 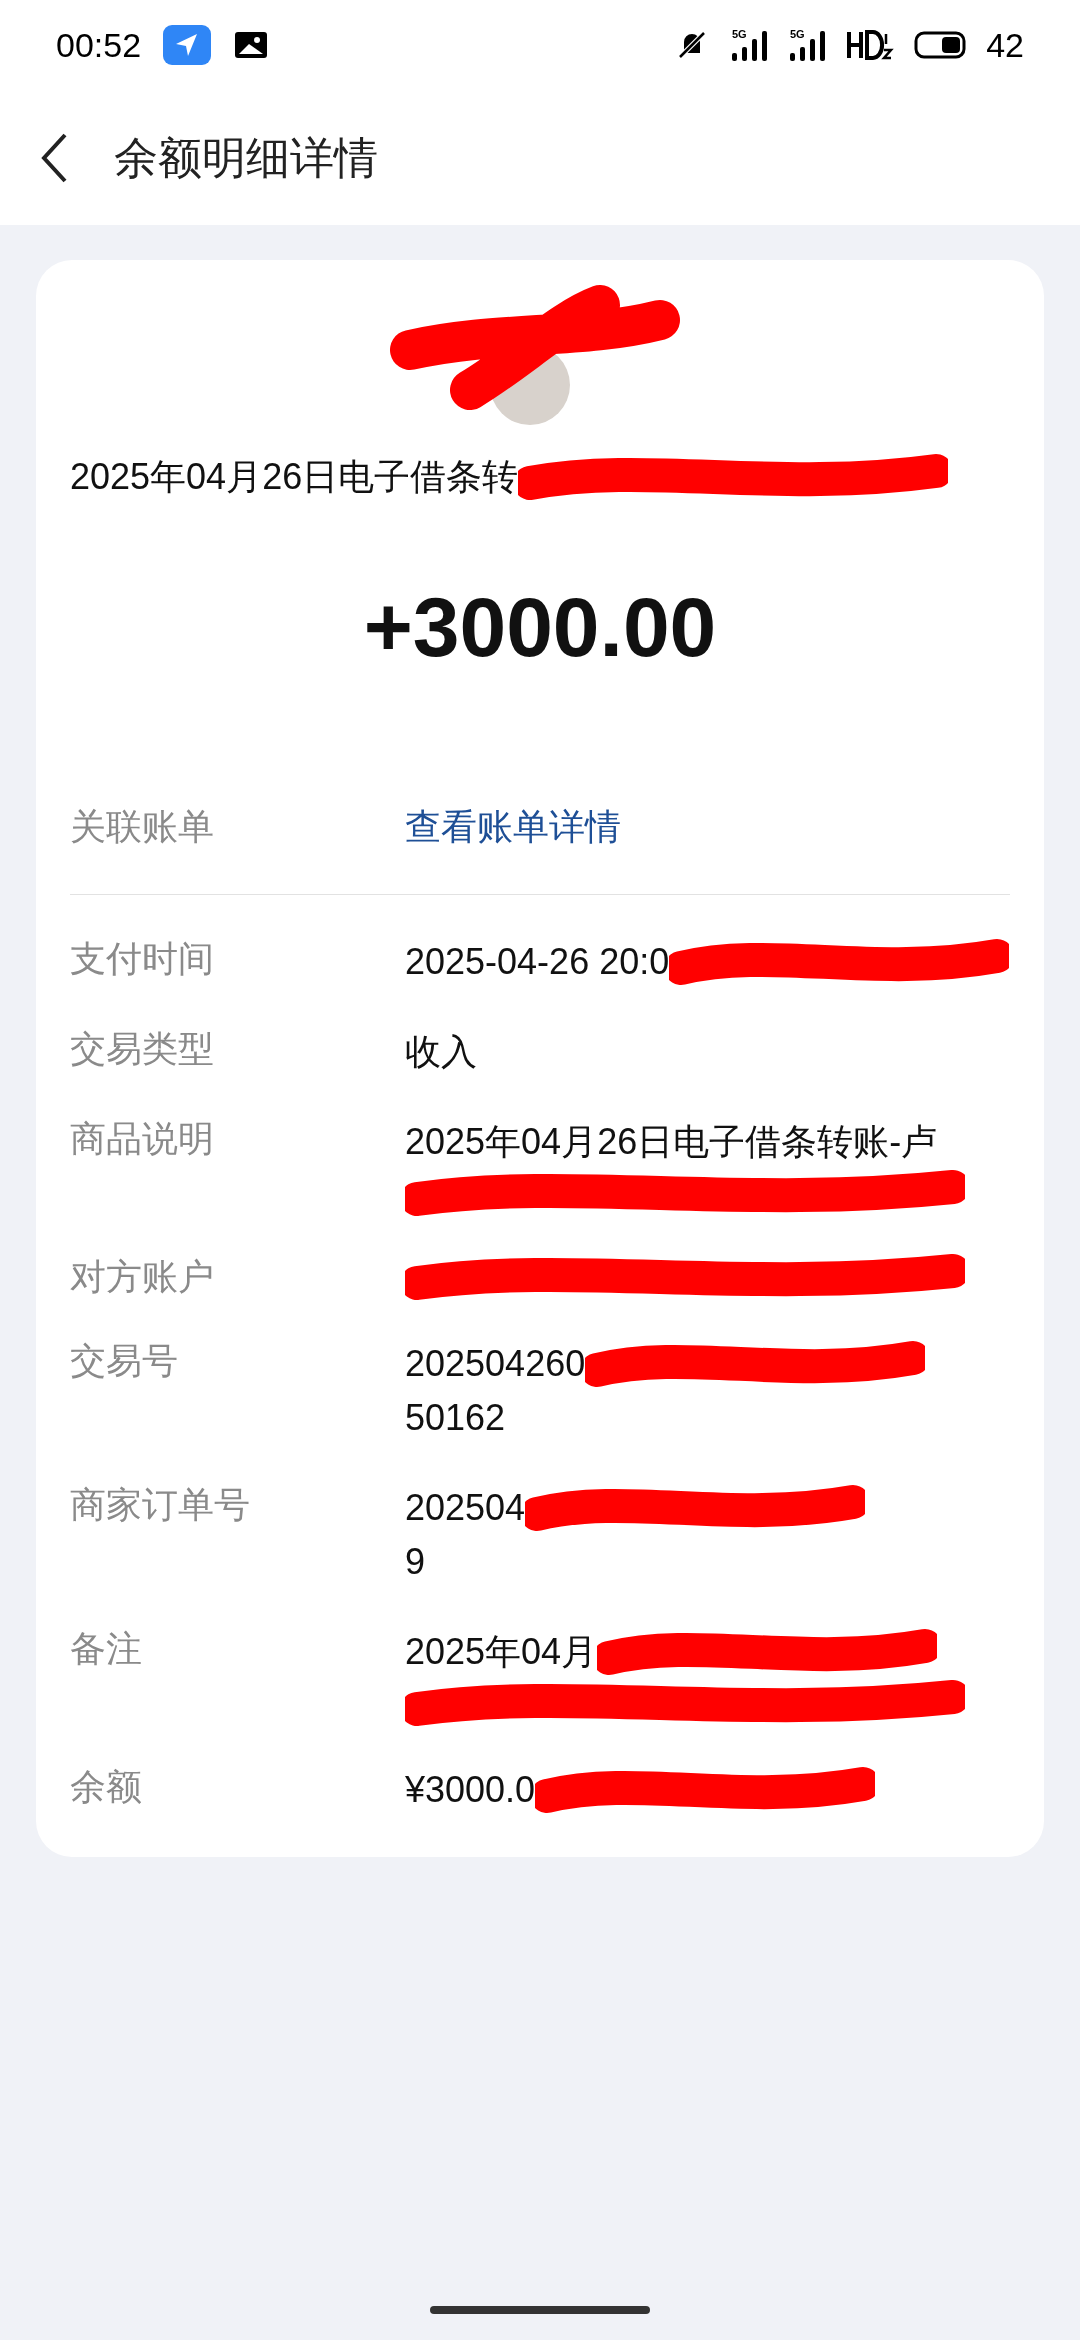 I want to click on detail-label: 对方账户, so click(x=142, y=1277).